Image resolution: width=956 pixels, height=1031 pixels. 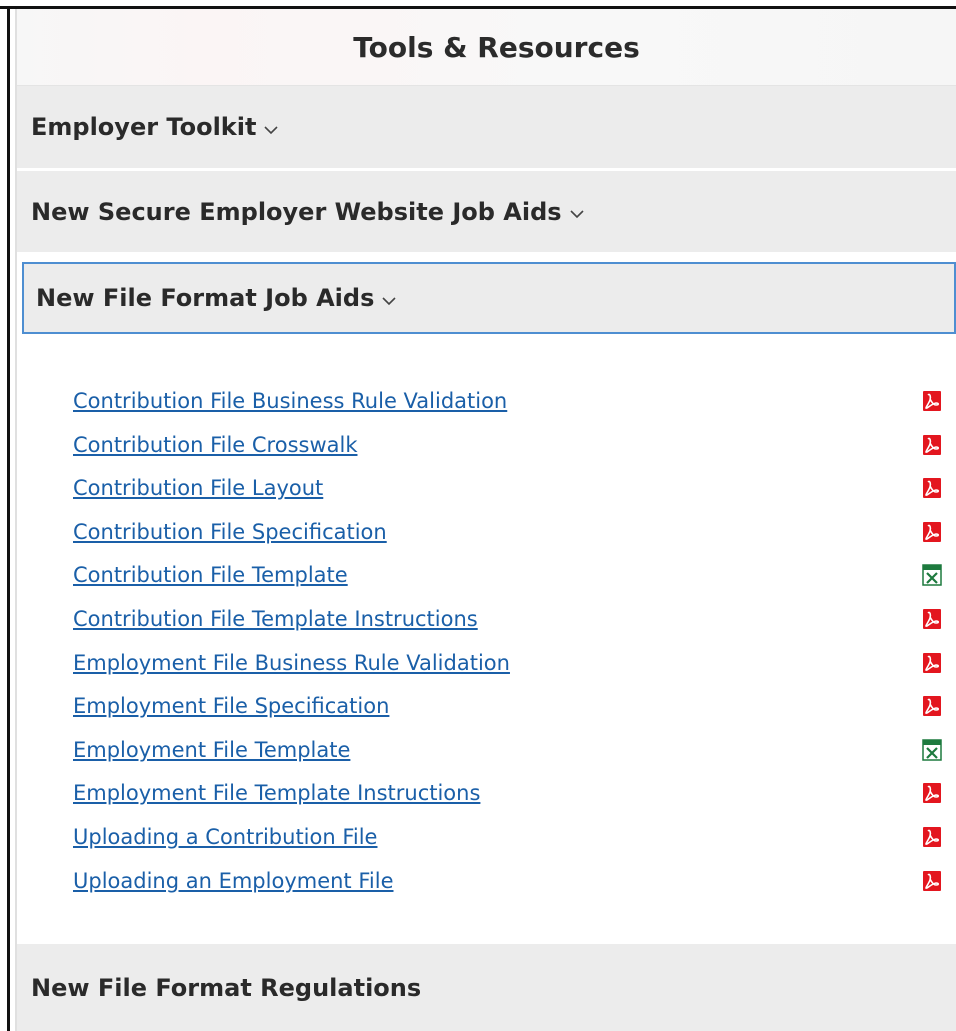 I want to click on accordion-employer-toolkit: Employer Toolkit, so click(x=486, y=128).